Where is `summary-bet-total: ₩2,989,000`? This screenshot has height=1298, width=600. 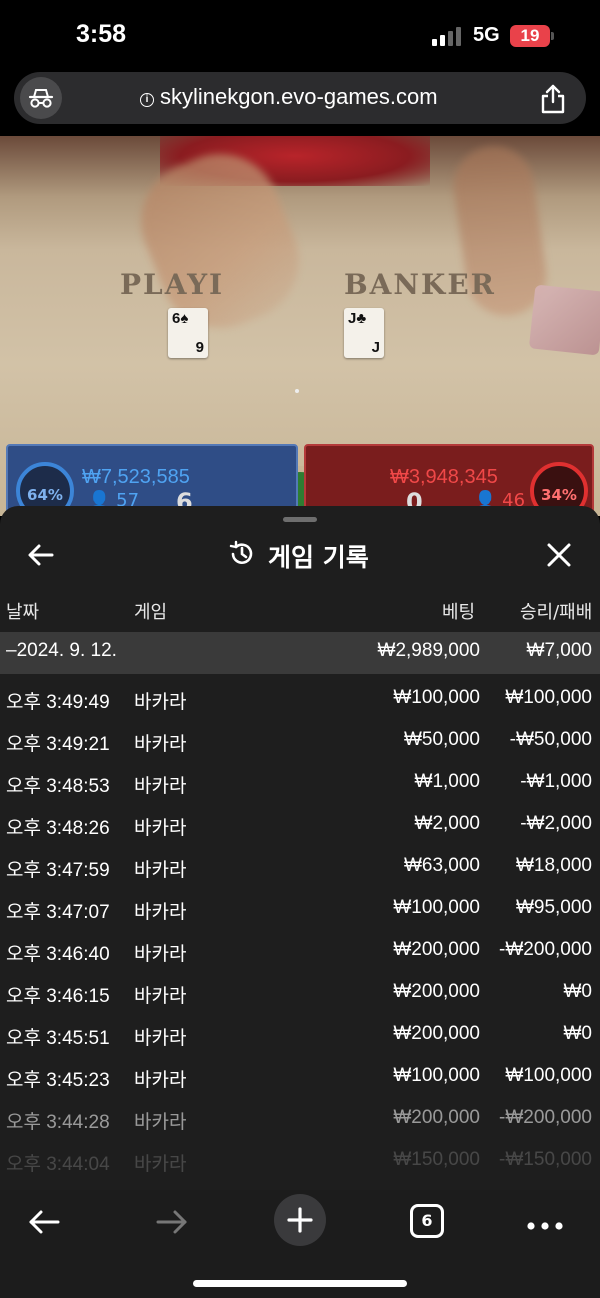 summary-bet-total: ₩2,989,000 is located at coordinates (428, 650).